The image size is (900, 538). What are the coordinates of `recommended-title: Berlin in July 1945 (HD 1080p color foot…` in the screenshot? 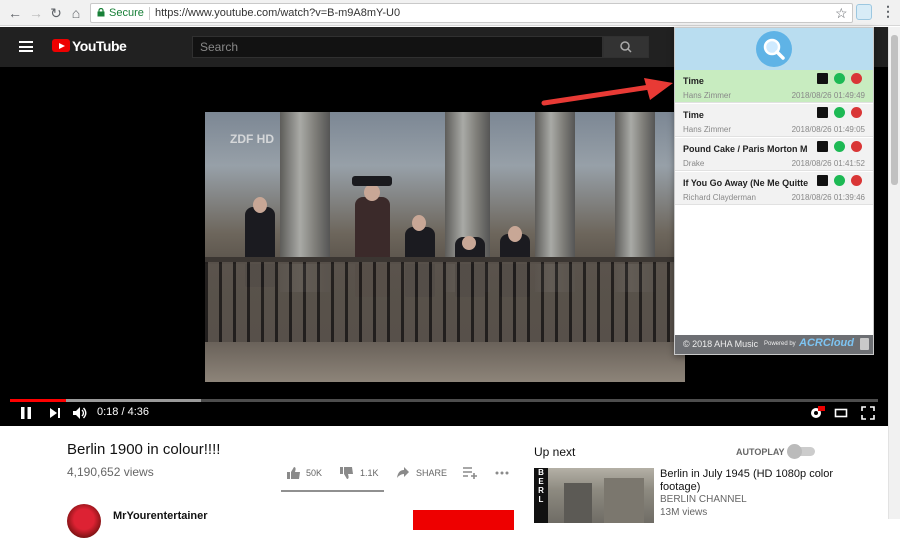 It's located at (760, 481).